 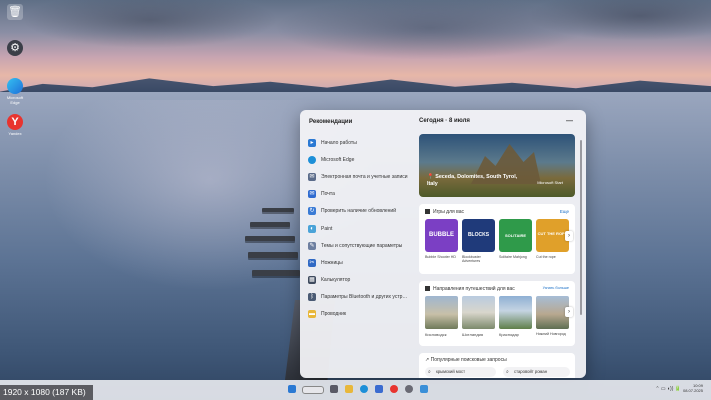 I want to click on hero-location: Seceda, Dolomites, South Tyrol, Italy, so click(x=472, y=180).